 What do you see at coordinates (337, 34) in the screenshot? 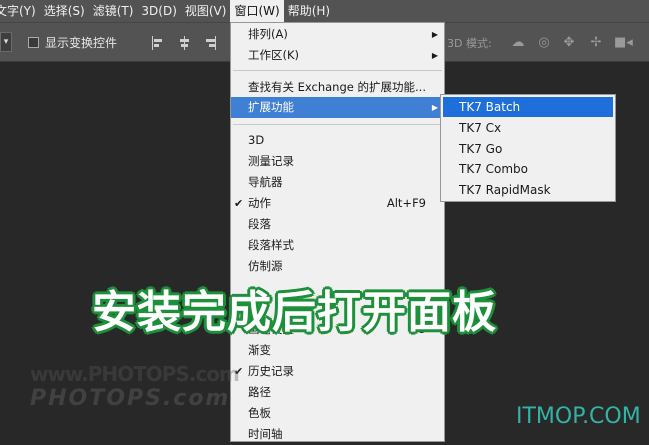
I see `menu-item-arrange: 排列(A) ▶` at bounding box center [337, 34].